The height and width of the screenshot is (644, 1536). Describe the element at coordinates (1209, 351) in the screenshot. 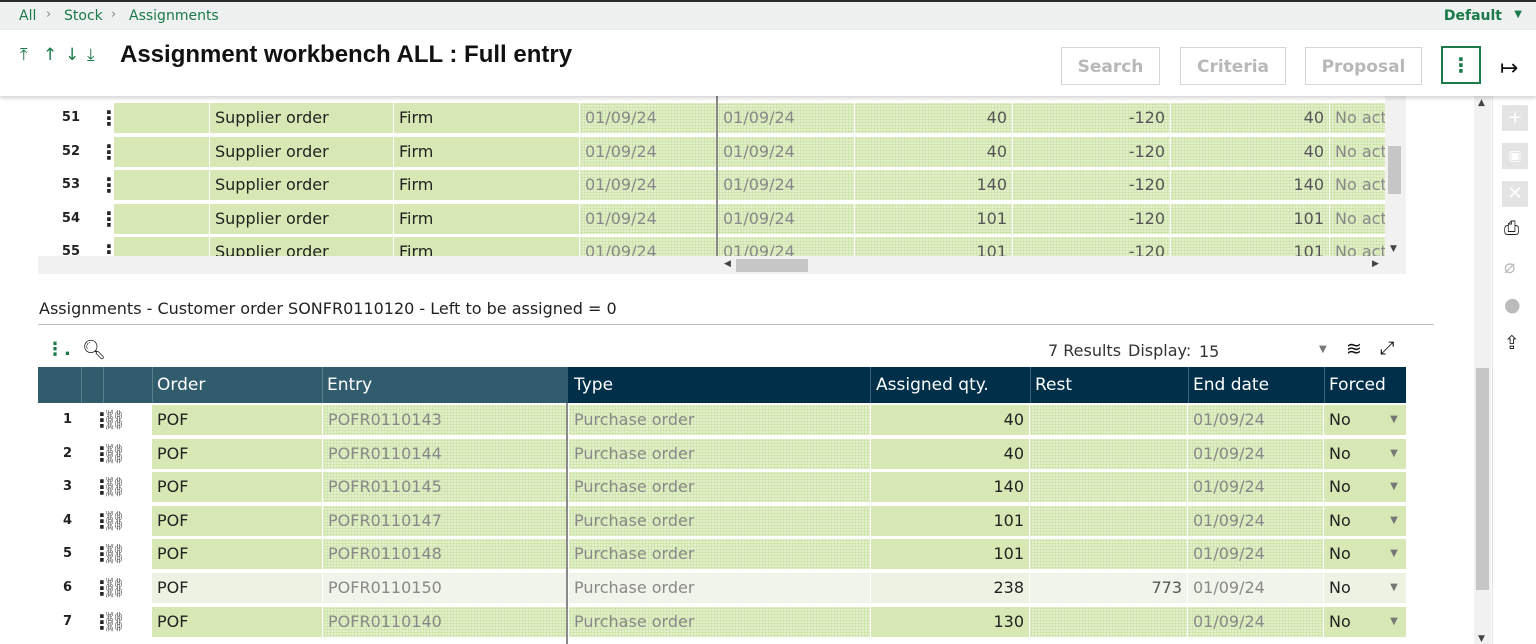

I see `display-count-select: 15` at that location.